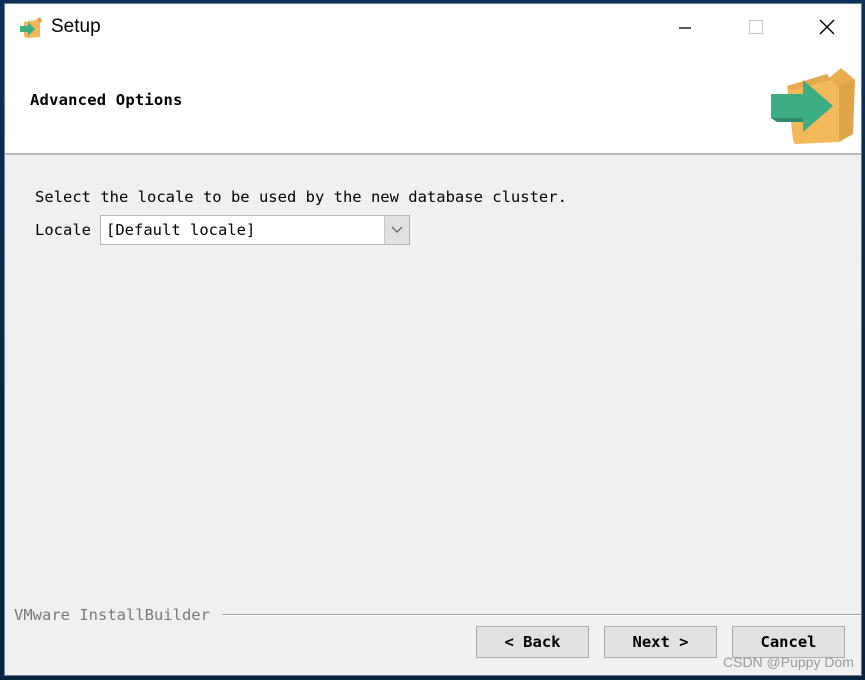 The image size is (865, 680). Describe the element at coordinates (31, 27) in the screenshot. I see `app-icon` at that location.